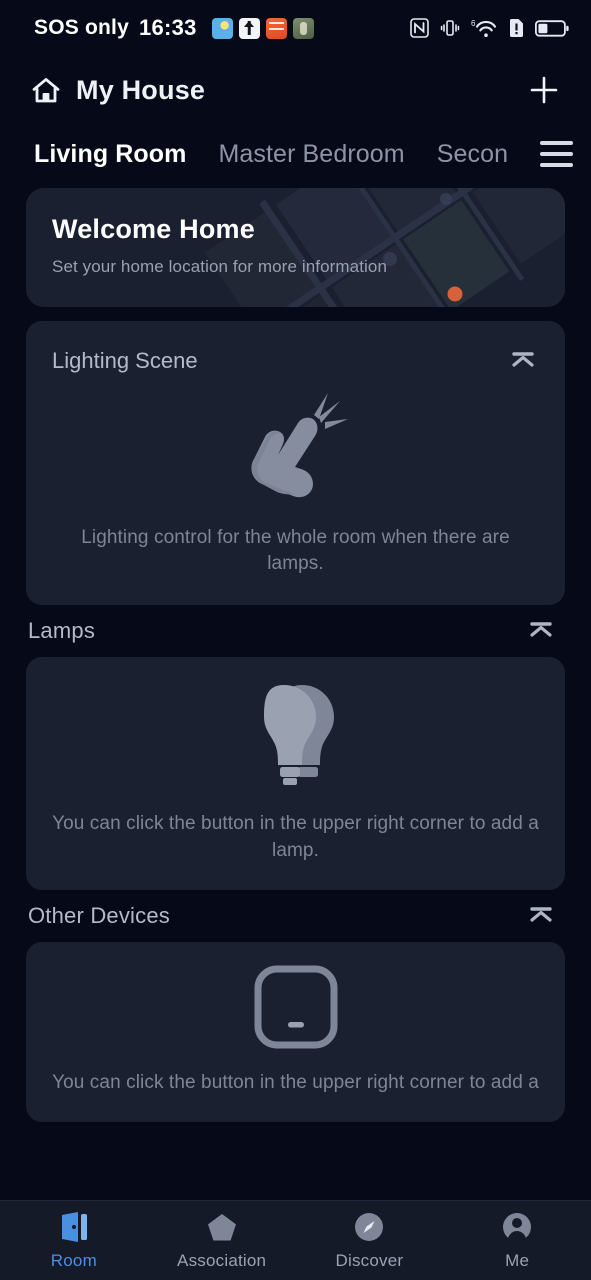 The height and width of the screenshot is (1280, 591). What do you see at coordinates (276, 28) in the screenshot?
I see `orange-novel-app-icon` at bounding box center [276, 28].